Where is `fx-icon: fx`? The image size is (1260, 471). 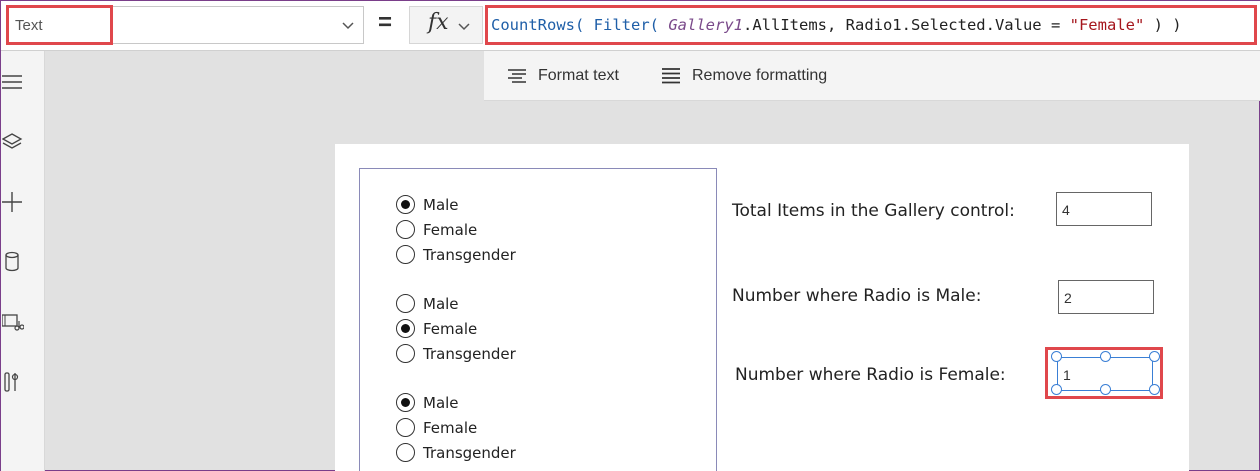 fx-icon: fx is located at coordinates (438, 22).